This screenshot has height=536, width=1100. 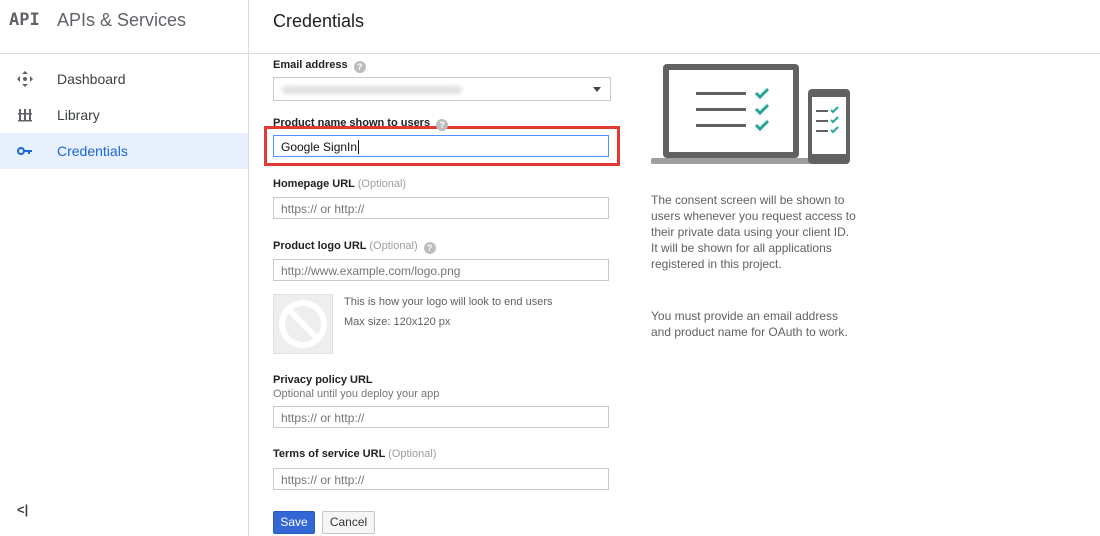 I want to click on logo-url-label: Product logo URL (Optional)?, so click(x=354, y=247).